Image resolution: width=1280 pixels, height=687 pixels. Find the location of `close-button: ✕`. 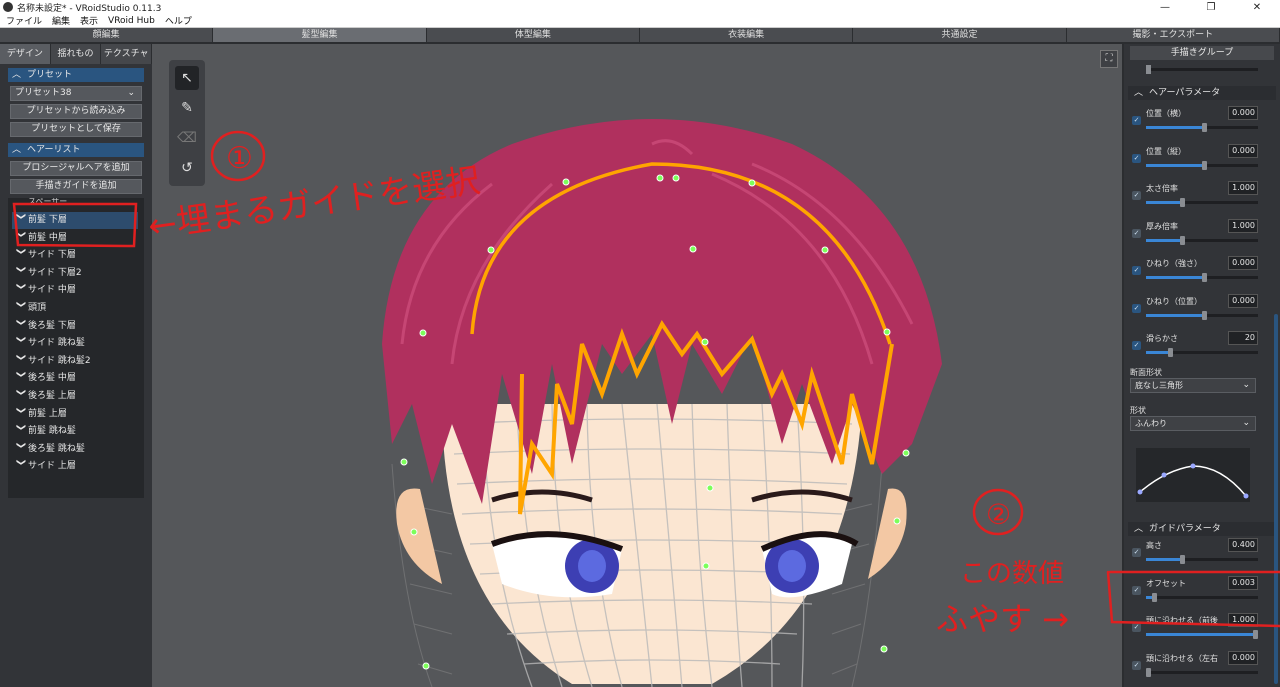

close-button: ✕ is located at coordinates (1257, 7).